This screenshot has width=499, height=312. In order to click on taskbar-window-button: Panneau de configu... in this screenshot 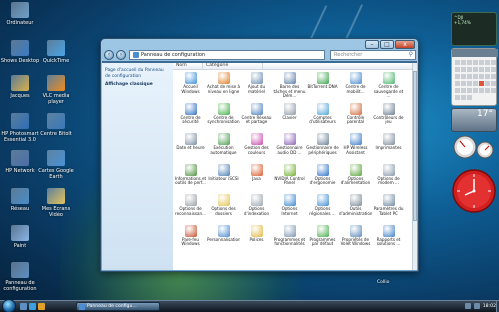, I will do `click(118, 306)`.